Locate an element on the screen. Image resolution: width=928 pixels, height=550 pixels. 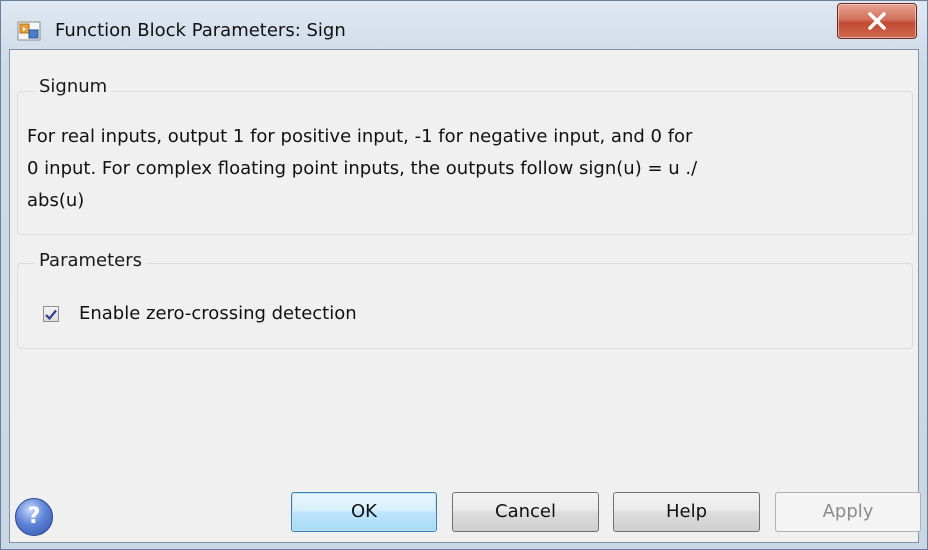
window-title: Function Block Parameters: Sign is located at coordinates (200, 30).